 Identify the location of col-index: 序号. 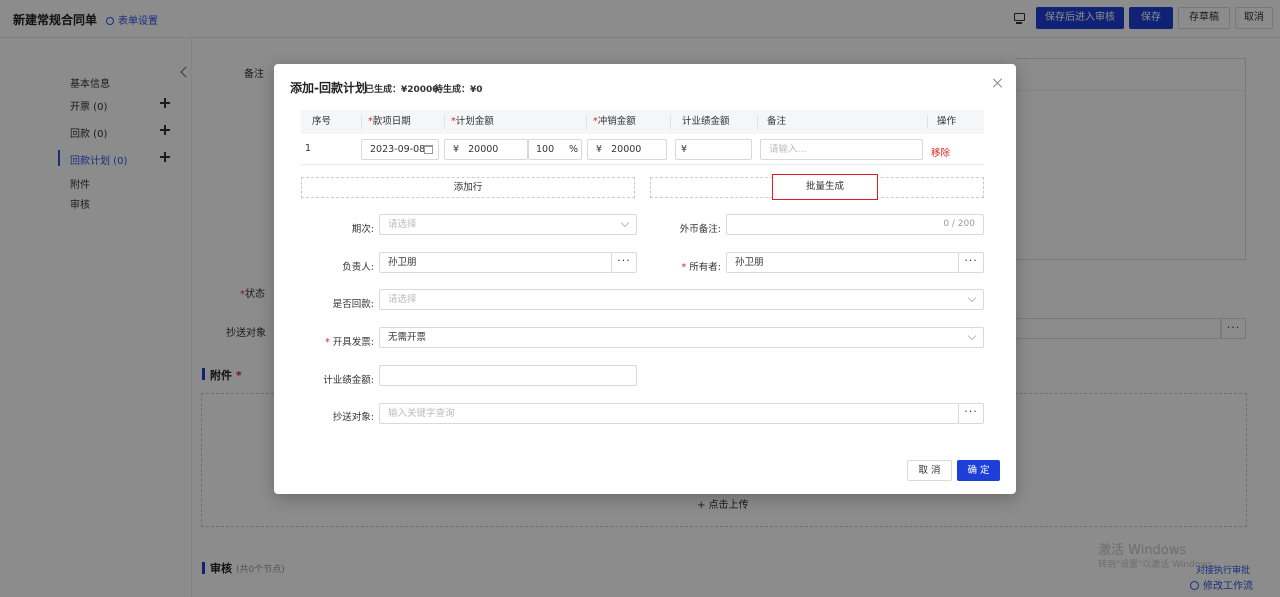
(322, 121).